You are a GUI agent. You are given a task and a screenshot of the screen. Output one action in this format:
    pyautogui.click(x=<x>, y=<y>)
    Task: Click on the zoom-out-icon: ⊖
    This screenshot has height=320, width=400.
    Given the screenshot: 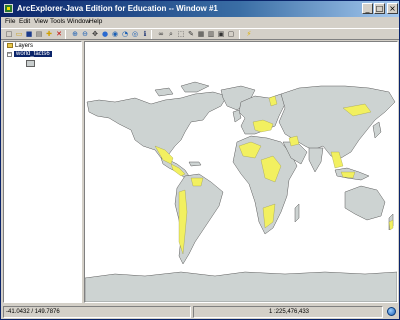 What is the action you would take?
    pyautogui.click(x=85, y=34)
    